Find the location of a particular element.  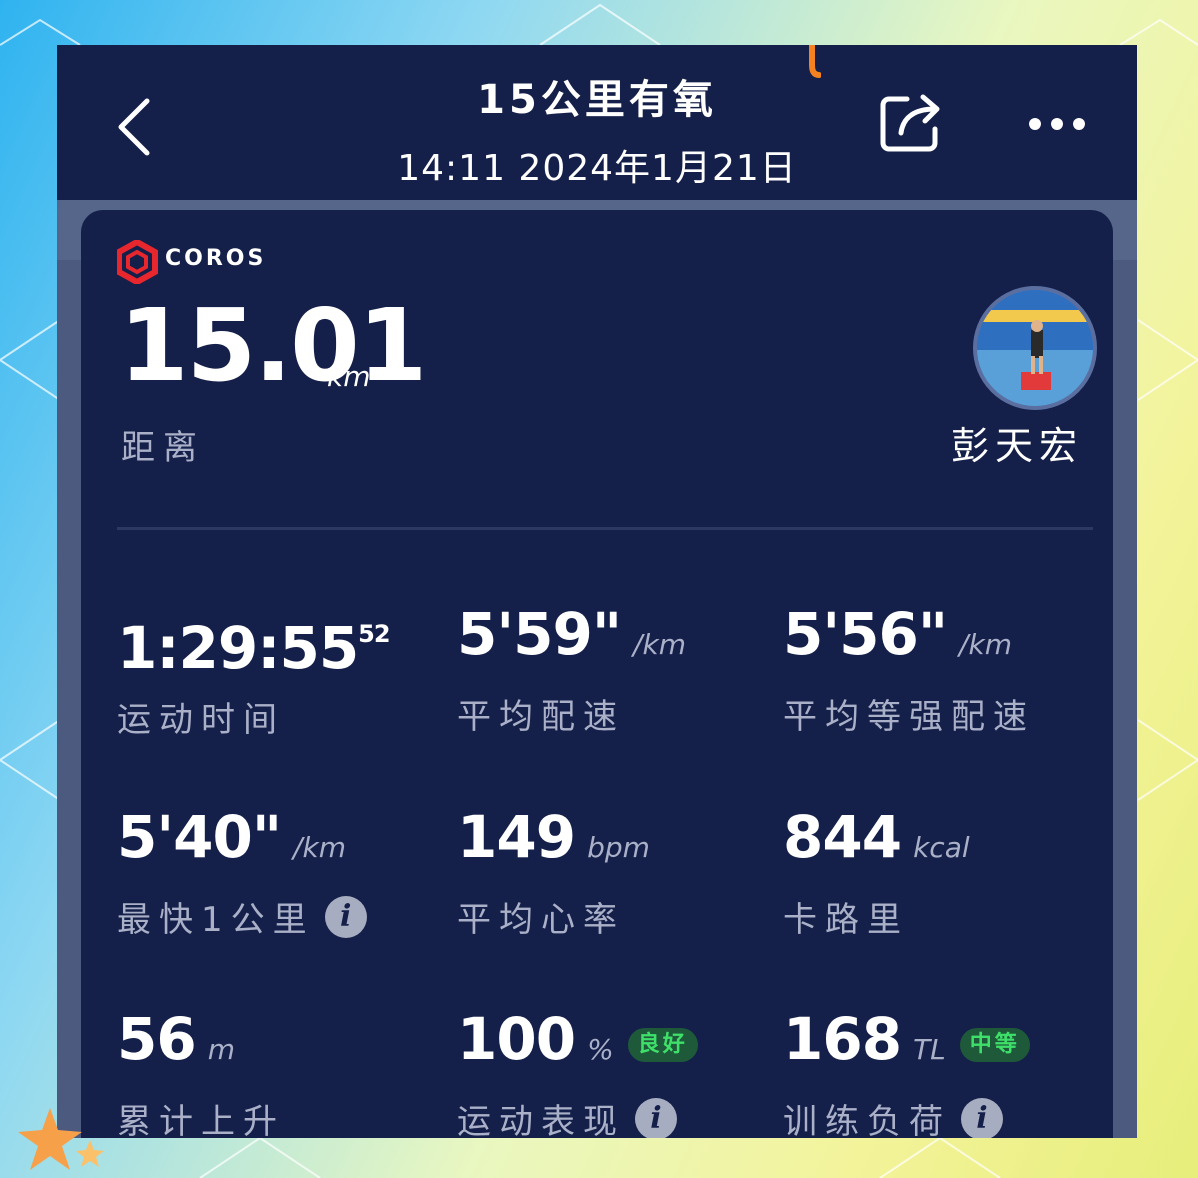

stat-unit: % is located at coordinates (600, 1049).